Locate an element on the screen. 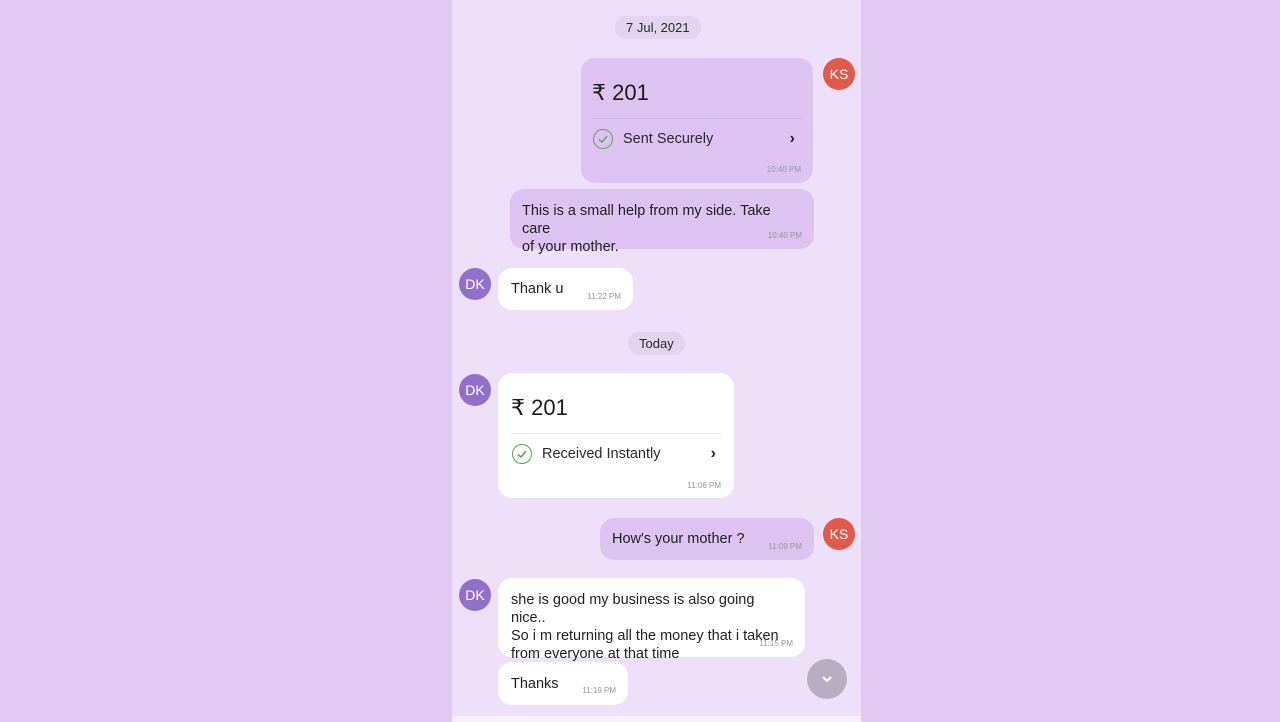 The image size is (1280, 722). date-chip: 7 Jul, 2021 is located at coordinates (658, 27).